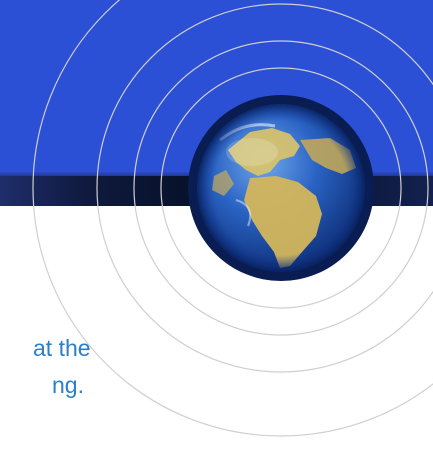 This screenshot has width=433, height=453. What do you see at coordinates (216, 191) in the screenshot?
I see `banner-dark-band` at bounding box center [216, 191].